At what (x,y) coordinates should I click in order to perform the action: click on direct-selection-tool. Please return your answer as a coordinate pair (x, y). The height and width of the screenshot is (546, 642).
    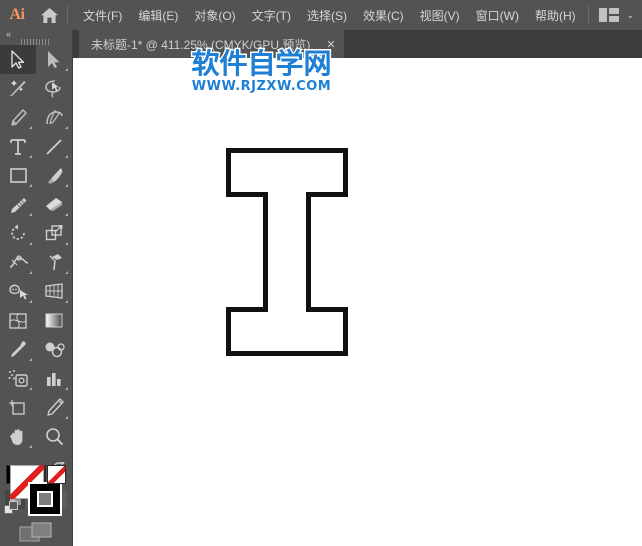
    Looking at the image, I should click on (54, 59).